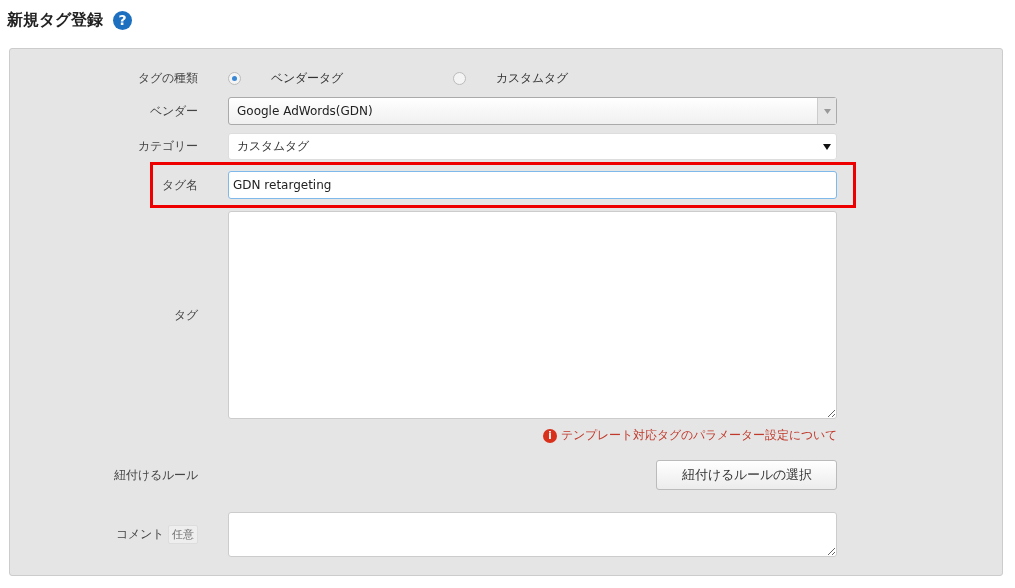 This screenshot has height=588, width=1015. What do you see at coordinates (532, 78) in the screenshot?
I see `radio-label: カスタムタグ` at bounding box center [532, 78].